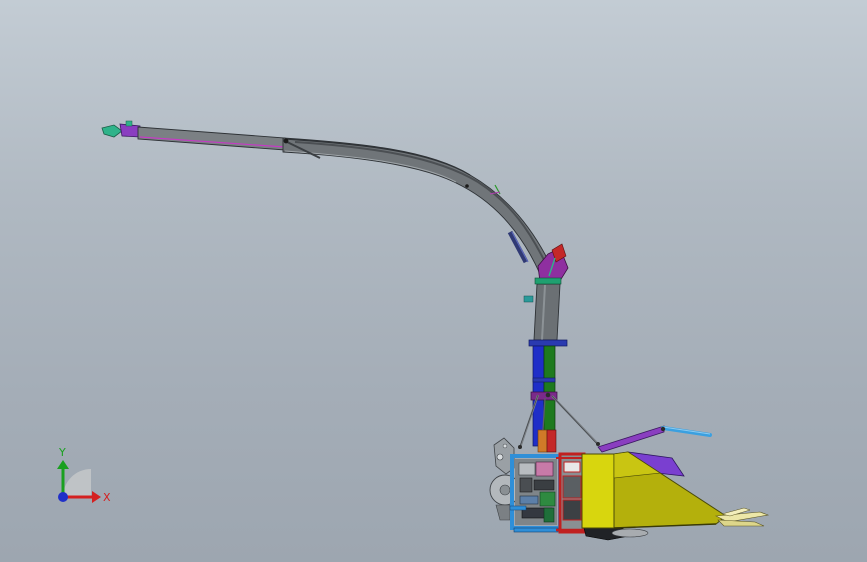 The width and height of the screenshot is (867, 562). Describe the element at coordinates (107, 497) in the screenshot. I see `triad-x-label: X` at that location.